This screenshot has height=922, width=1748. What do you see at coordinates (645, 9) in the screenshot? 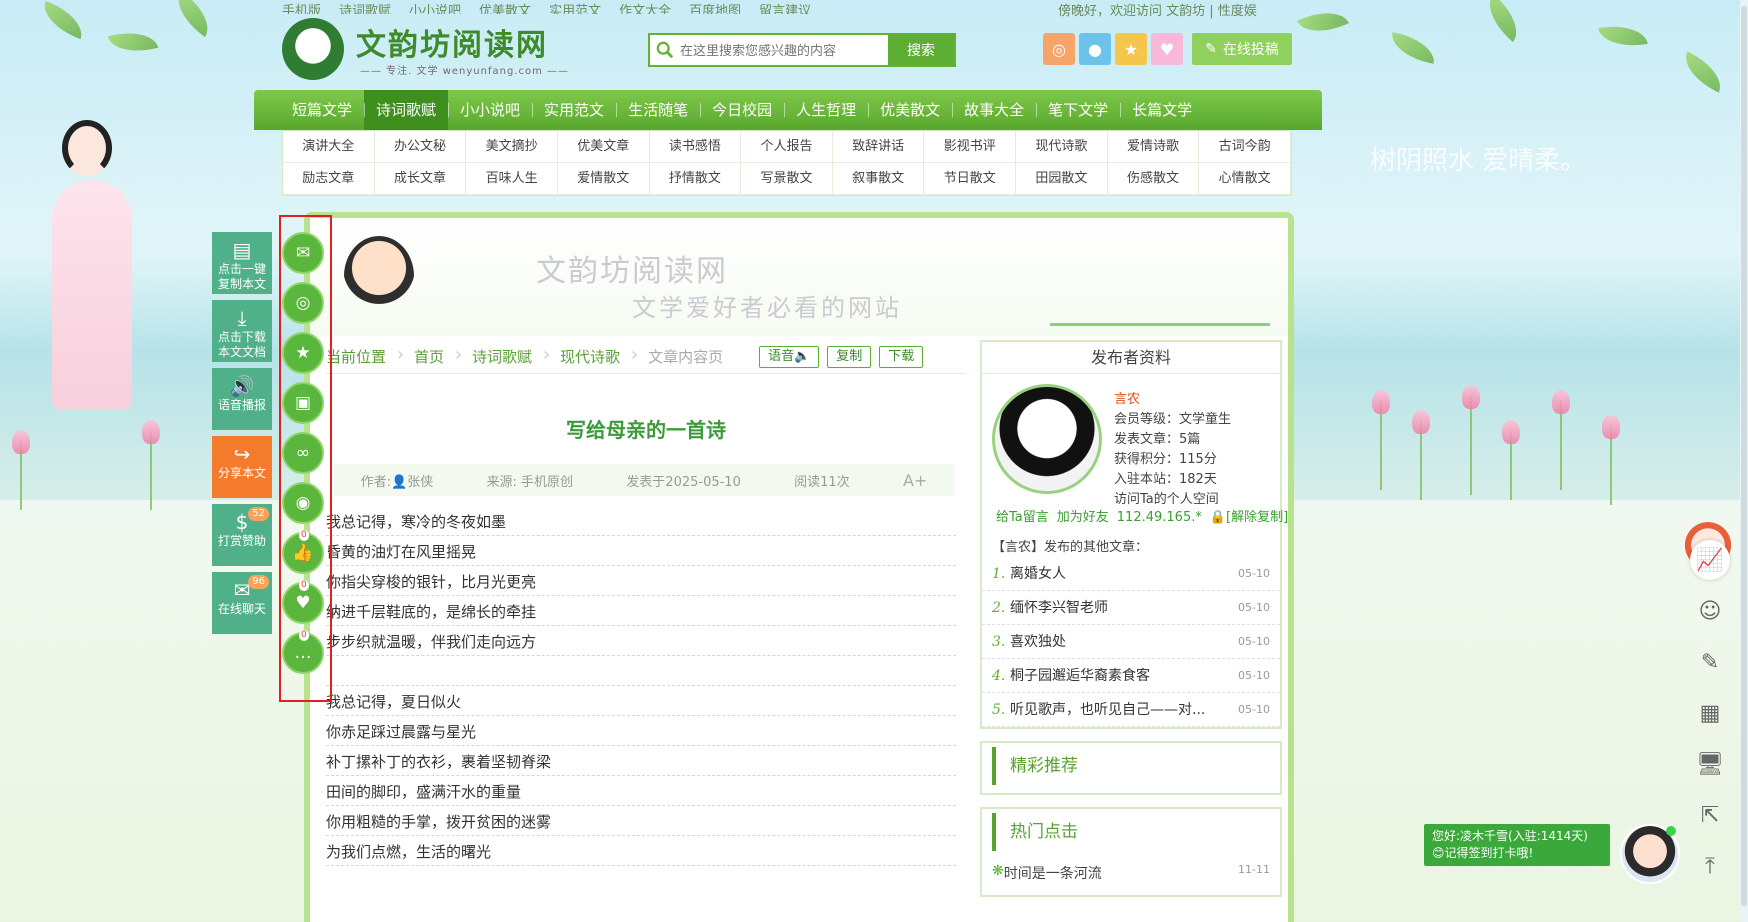
I see `top-link: 作文大全` at bounding box center [645, 9].